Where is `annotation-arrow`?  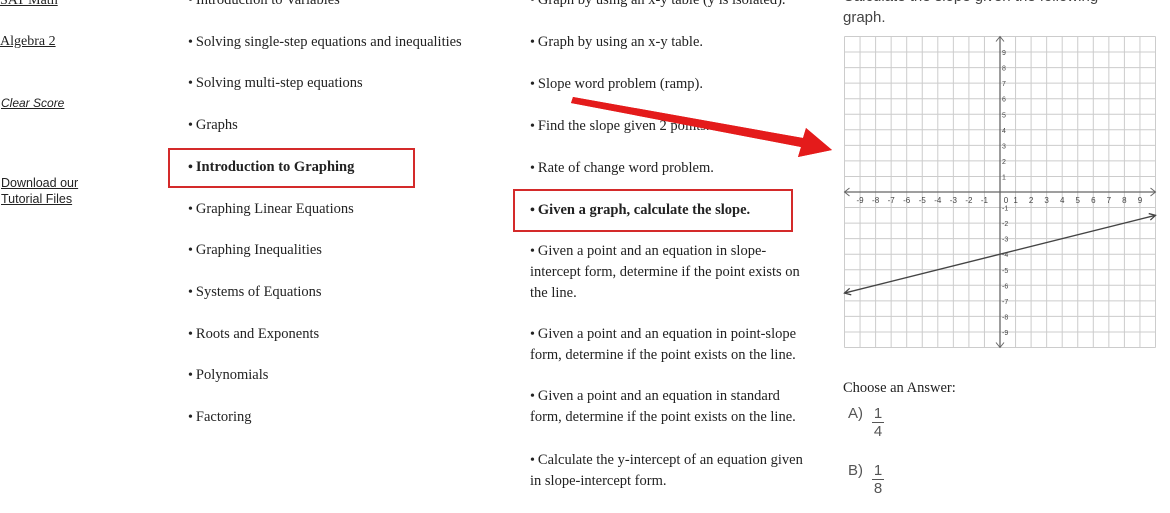 annotation-arrow is located at coordinates (701, 127).